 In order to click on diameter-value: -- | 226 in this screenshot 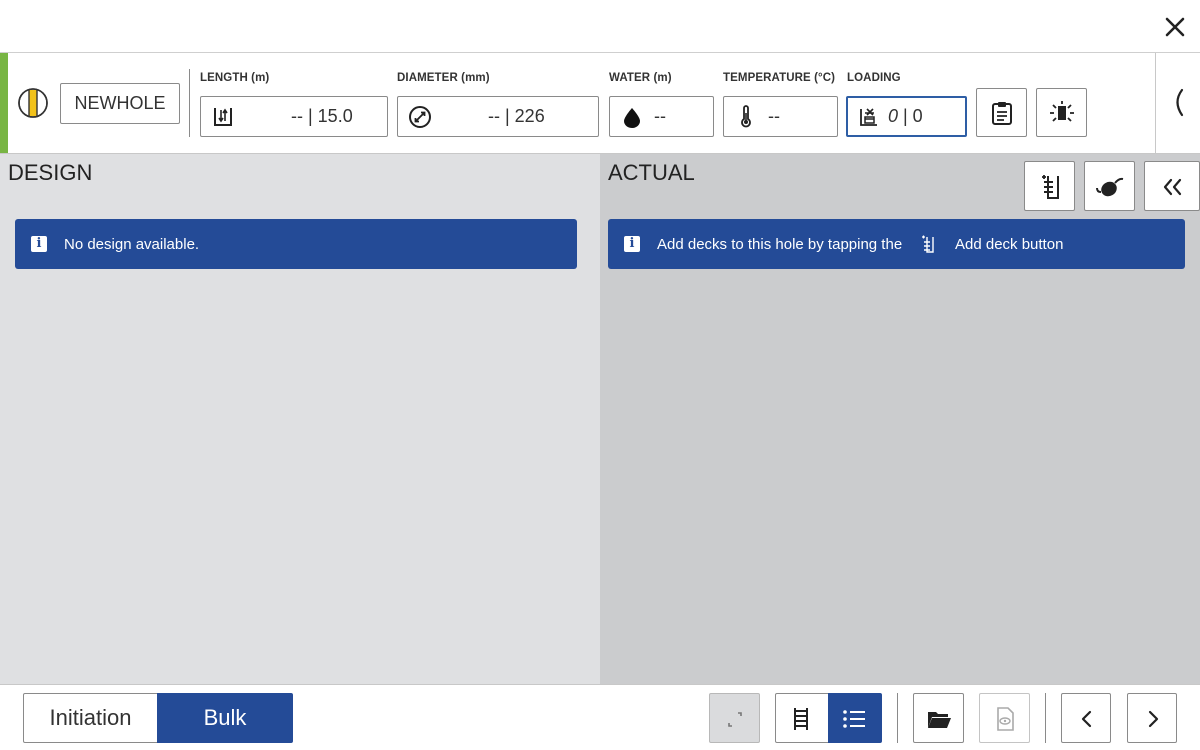, I will do `click(516, 116)`.